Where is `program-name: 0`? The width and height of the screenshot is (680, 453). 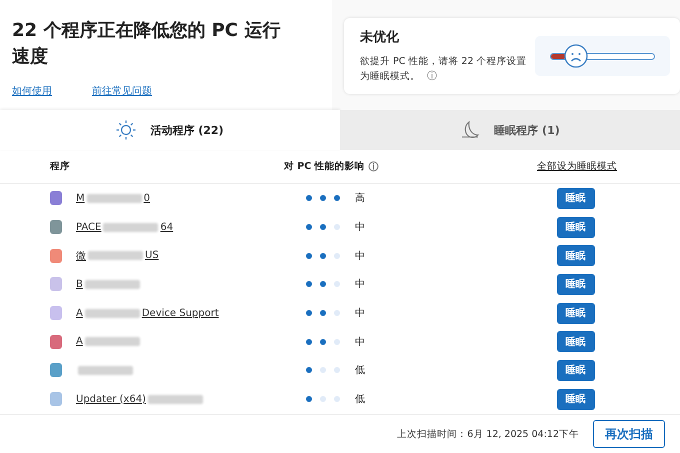
program-name: 0 is located at coordinates (147, 198).